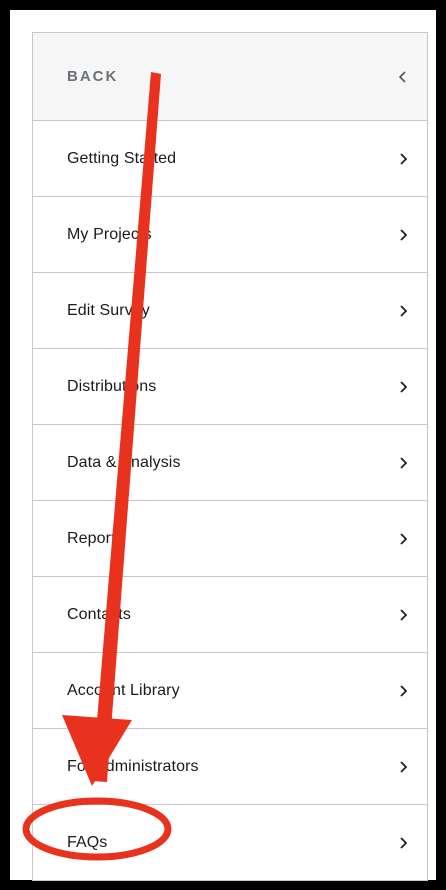 The image size is (446, 890). What do you see at coordinates (230, 539) in the screenshot?
I see `nav-item-reports: Reports` at bounding box center [230, 539].